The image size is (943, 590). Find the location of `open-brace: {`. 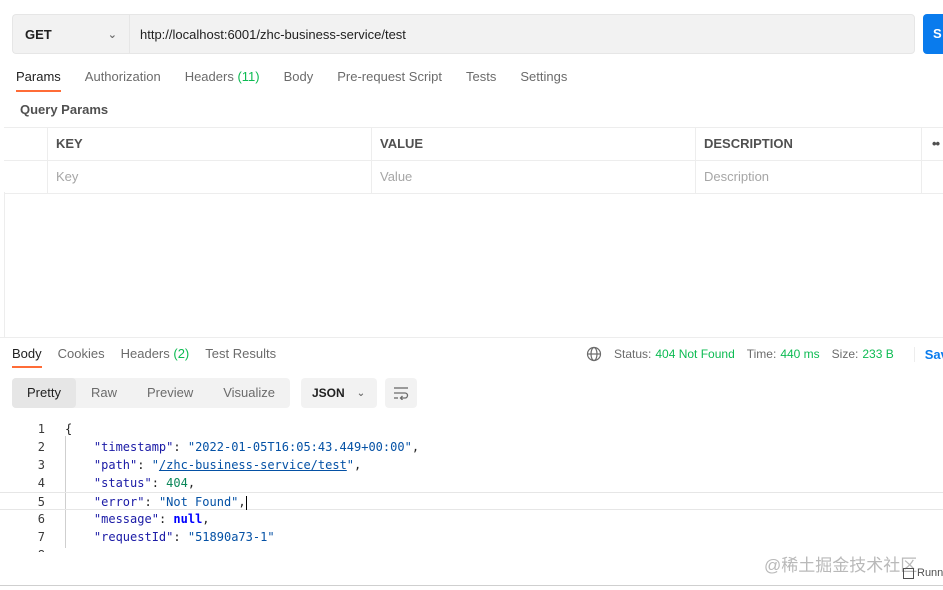

open-brace: { is located at coordinates (69, 429).